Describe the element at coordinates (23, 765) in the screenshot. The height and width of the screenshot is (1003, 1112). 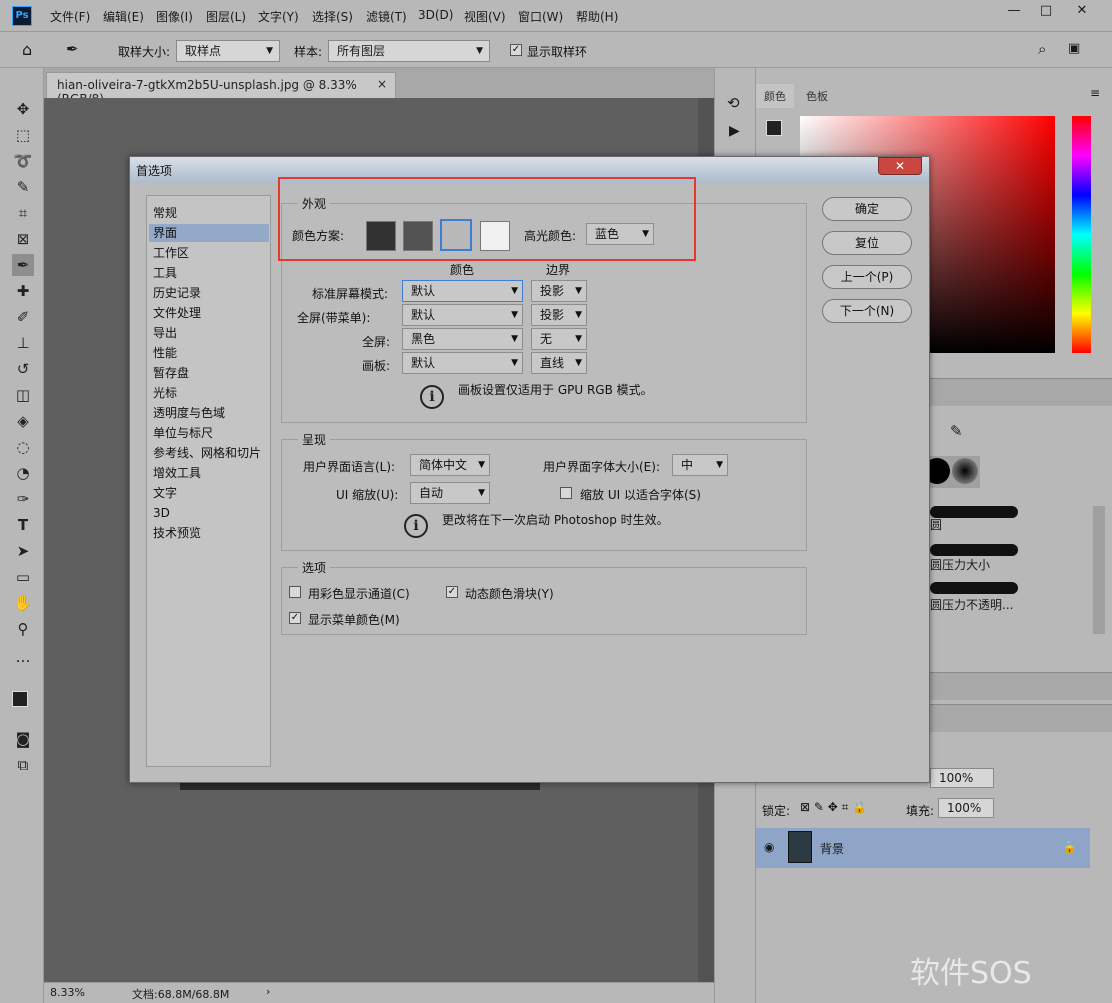
I see `screen-mode-icon: ⧉` at that location.